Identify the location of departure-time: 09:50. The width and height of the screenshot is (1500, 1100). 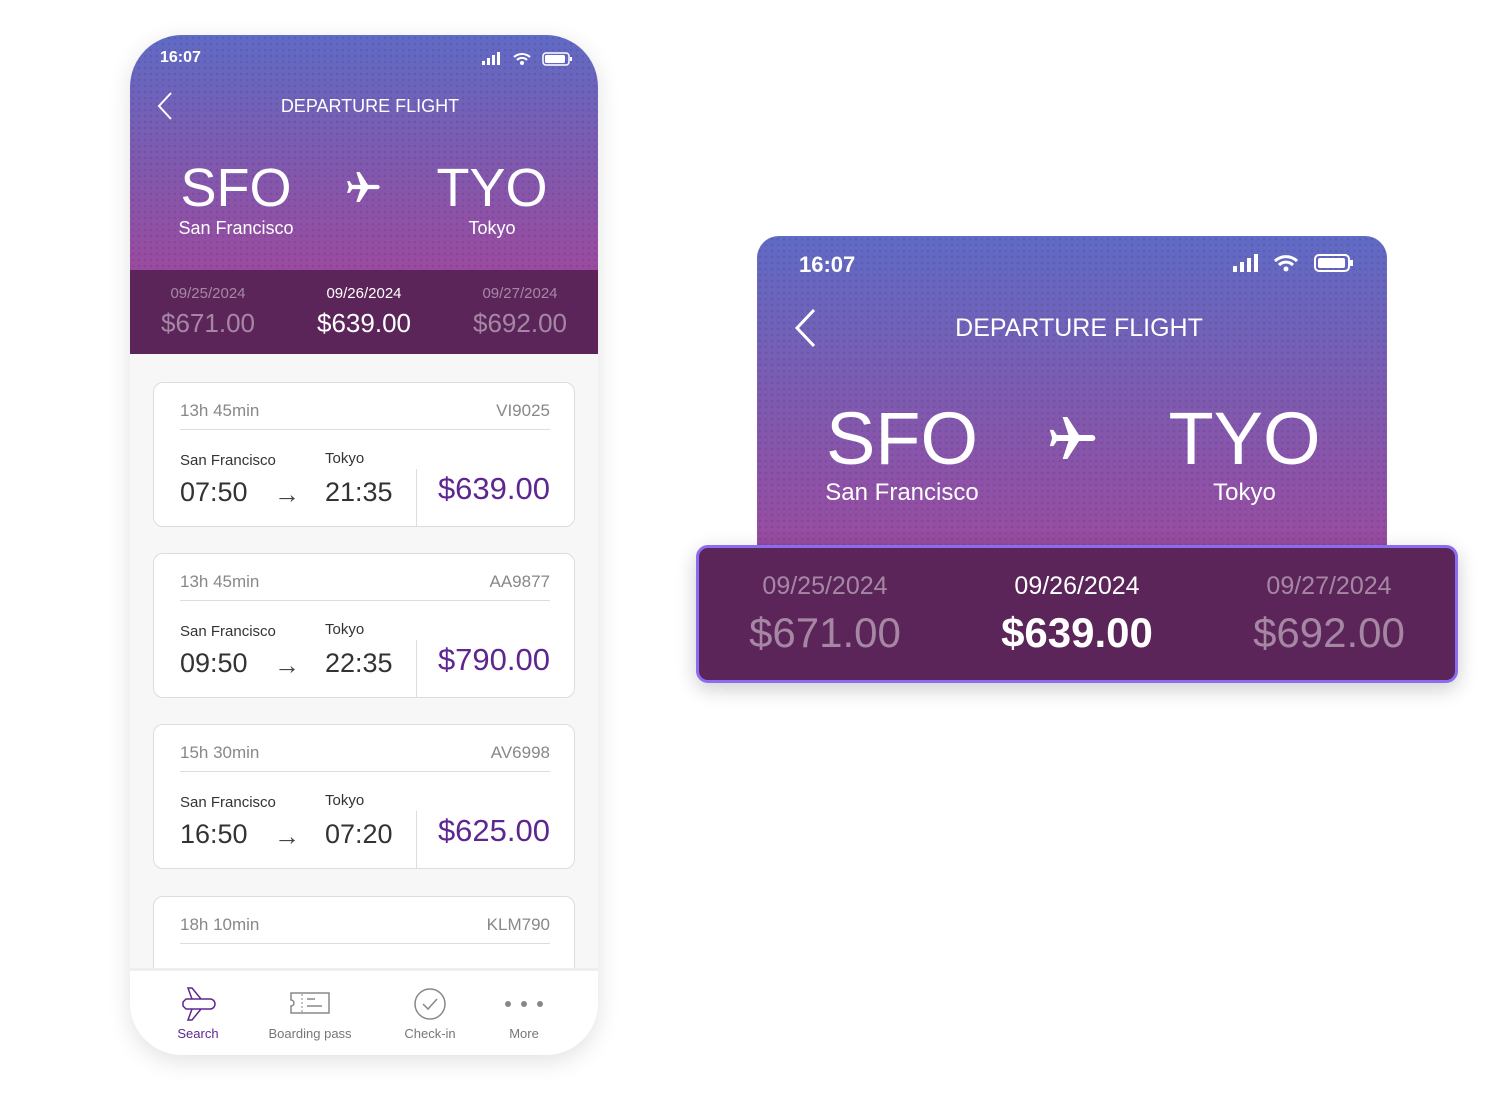
(214, 663).